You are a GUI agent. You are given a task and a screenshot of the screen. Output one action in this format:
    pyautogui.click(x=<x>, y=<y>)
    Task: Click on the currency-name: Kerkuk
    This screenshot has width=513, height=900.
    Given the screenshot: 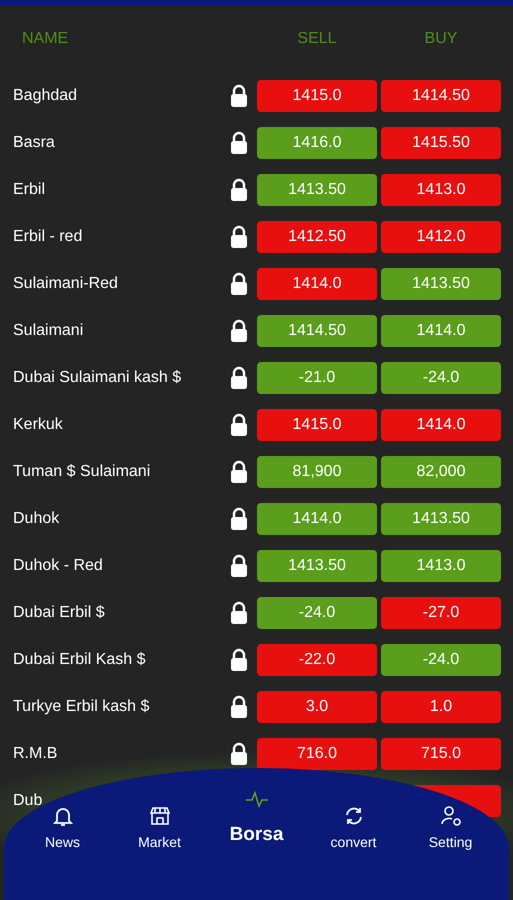 What is the action you would take?
    pyautogui.click(x=38, y=425)
    